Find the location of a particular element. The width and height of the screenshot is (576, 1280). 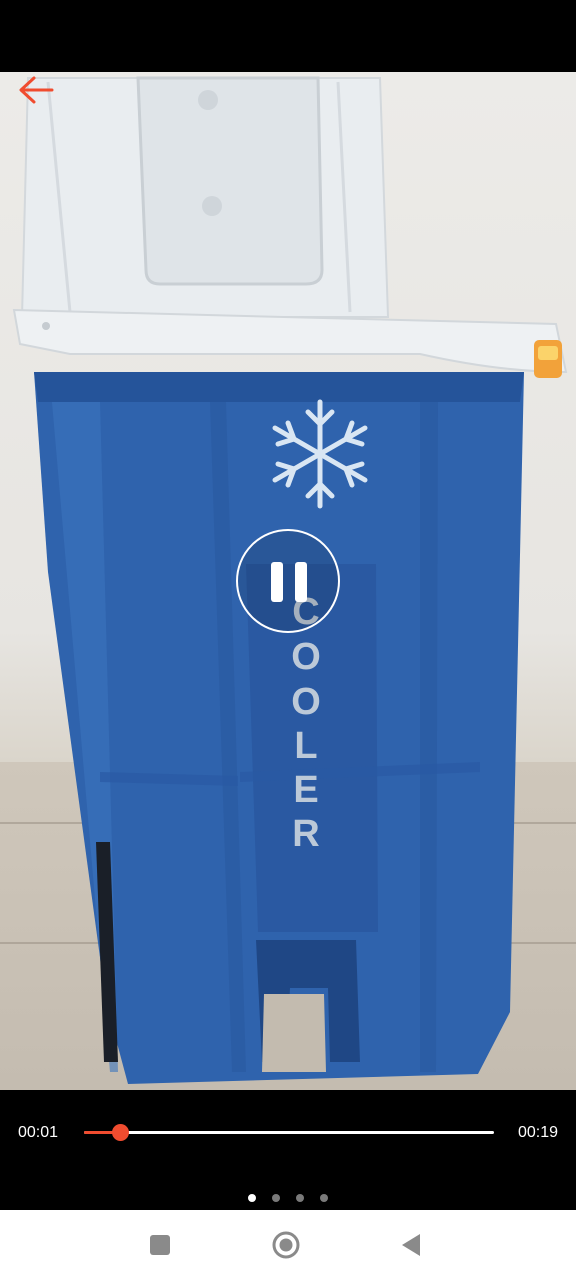

current-time: 00:01 is located at coordinates (38, 1132).